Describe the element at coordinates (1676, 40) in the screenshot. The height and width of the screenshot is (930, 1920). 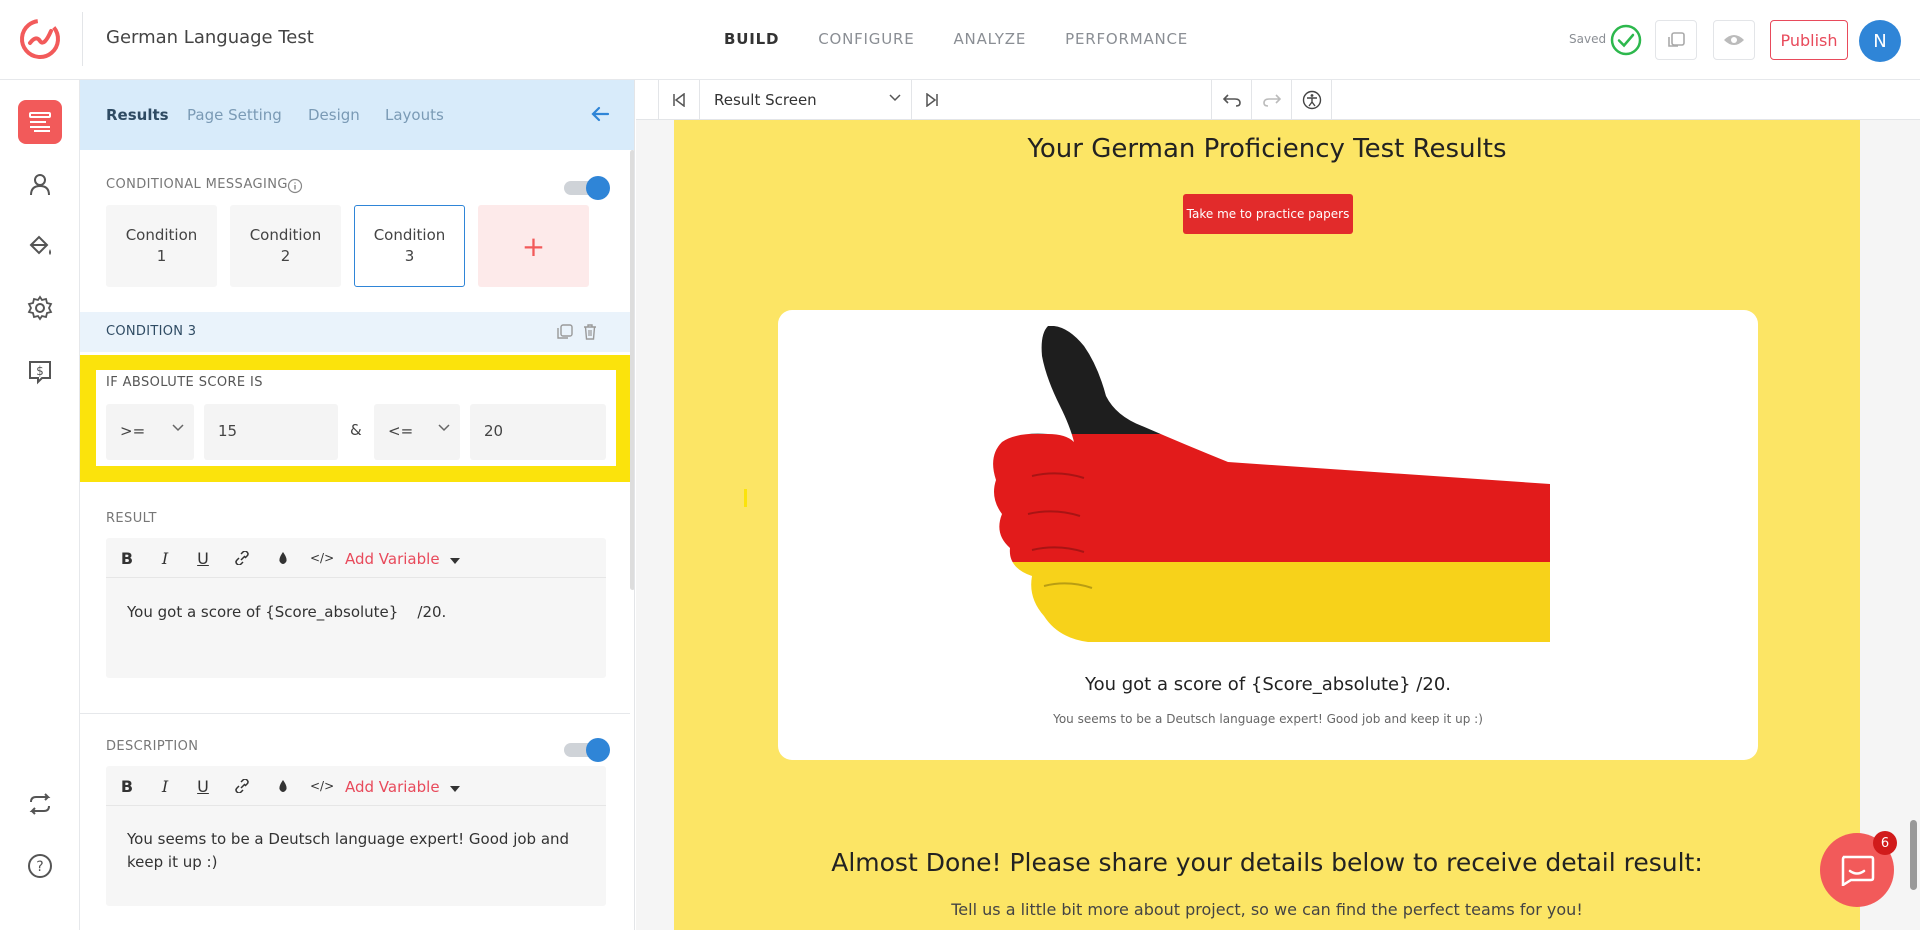
I see `duplicate-button` at that location.